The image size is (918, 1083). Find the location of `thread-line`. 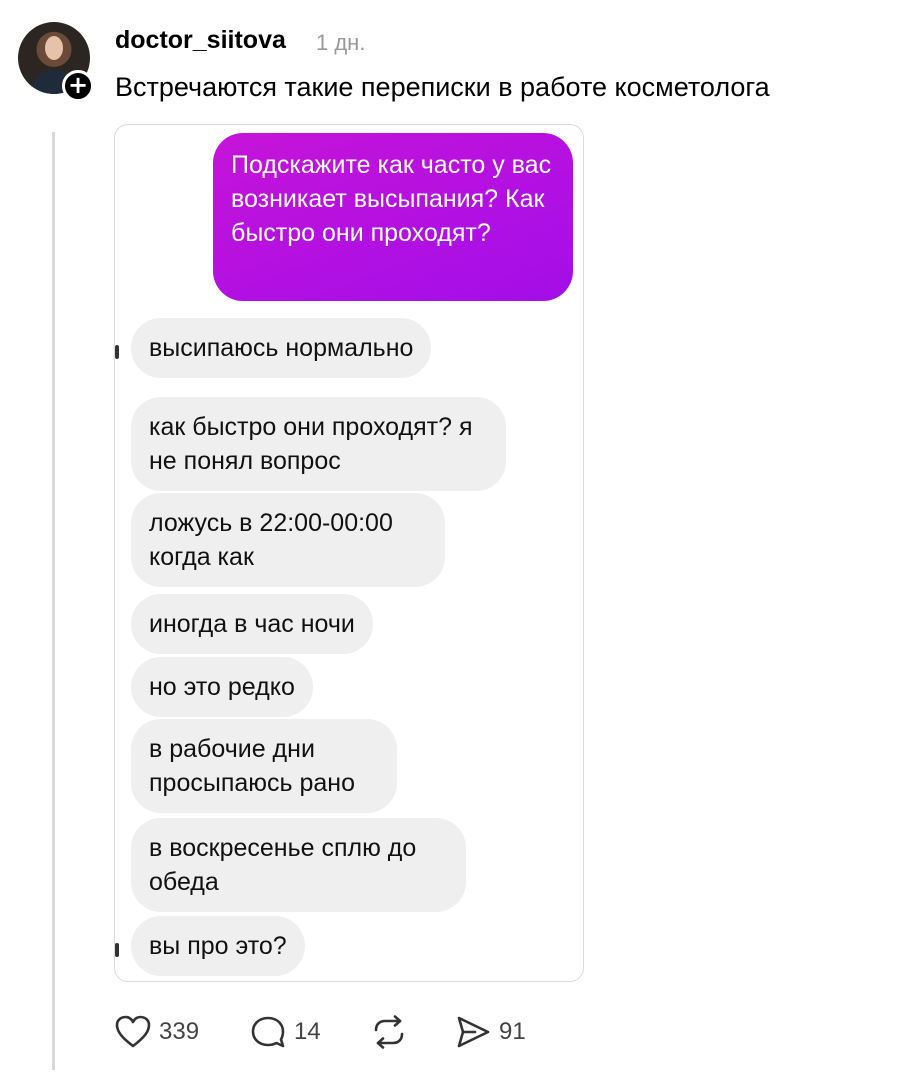

thread-line is located at coordinates (53, 601).